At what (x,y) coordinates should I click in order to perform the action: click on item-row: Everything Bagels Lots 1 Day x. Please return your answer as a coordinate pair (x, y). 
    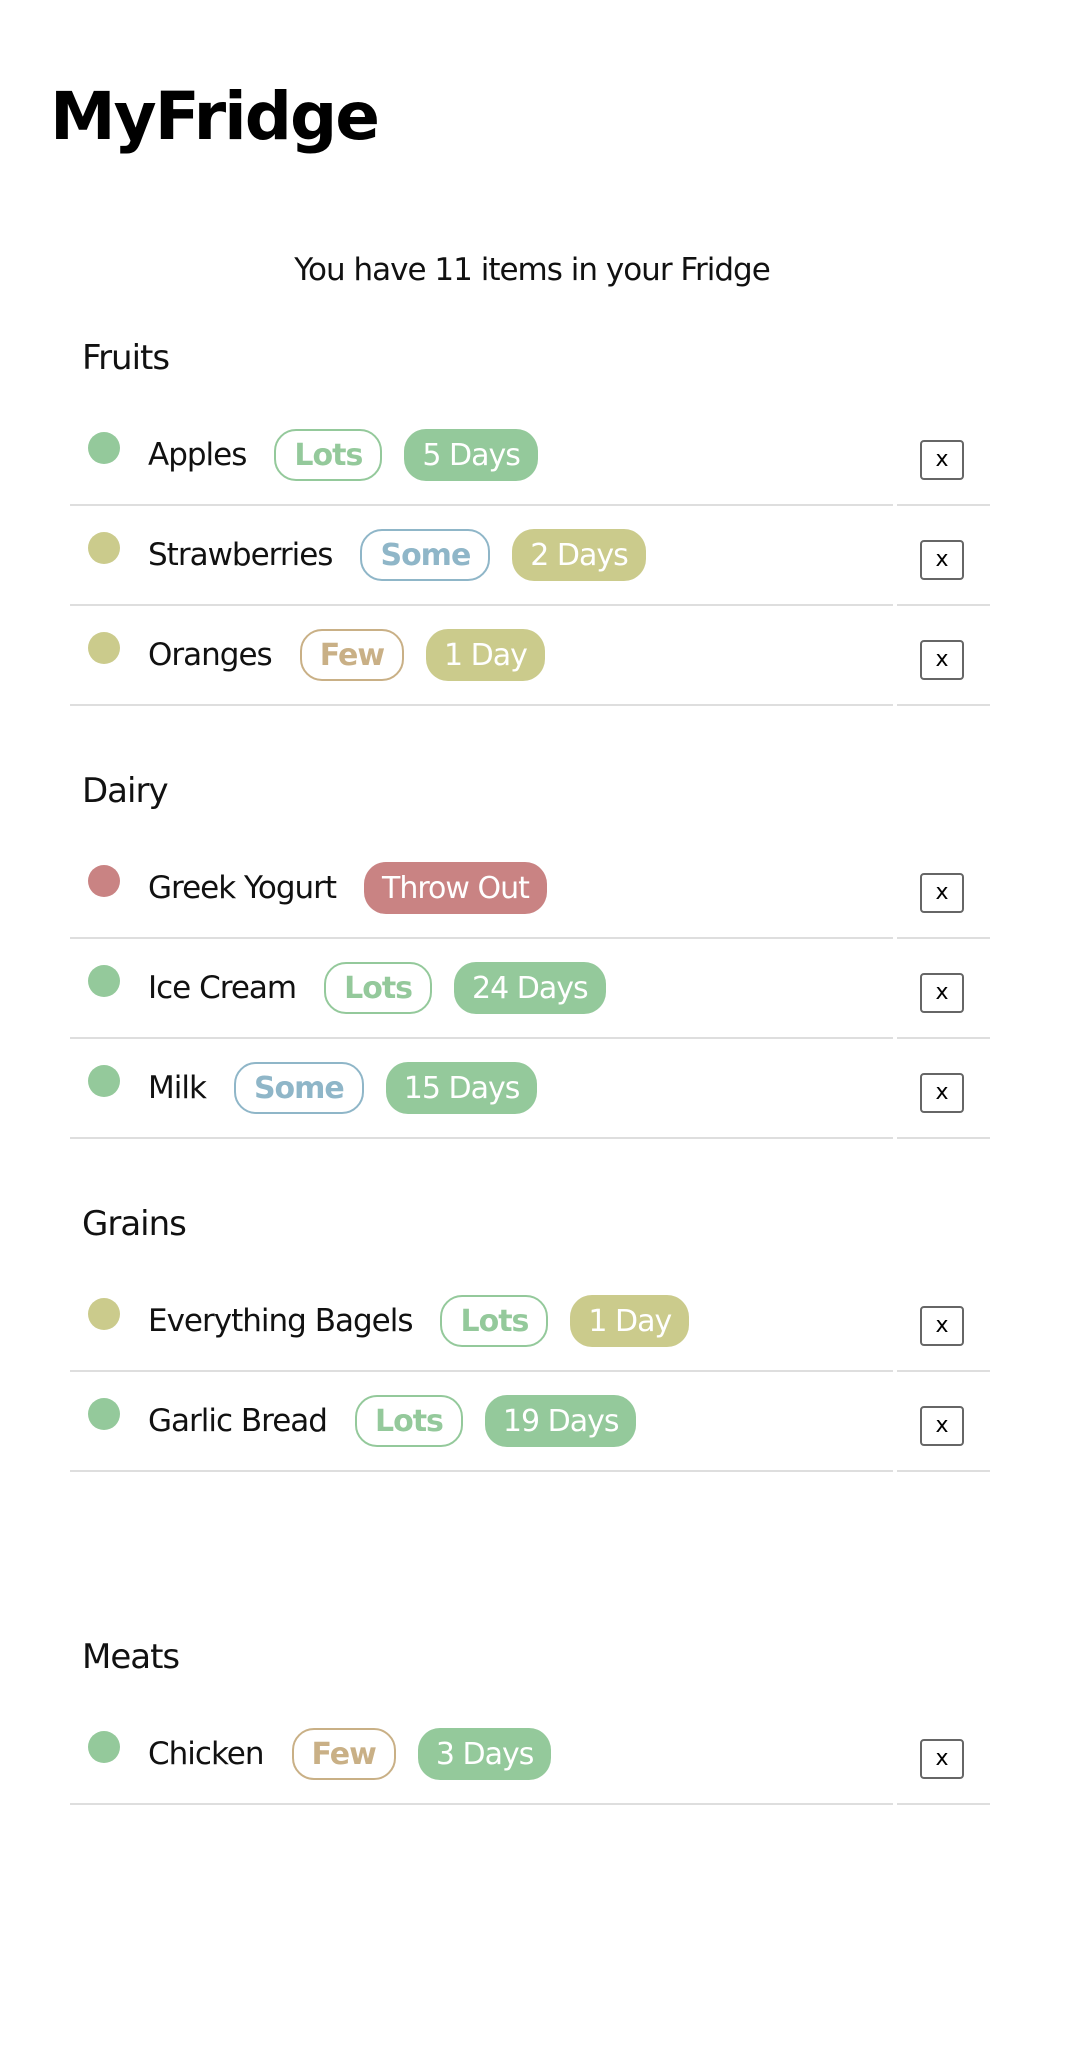
    Looking at the image, I should click on (530, 1322).